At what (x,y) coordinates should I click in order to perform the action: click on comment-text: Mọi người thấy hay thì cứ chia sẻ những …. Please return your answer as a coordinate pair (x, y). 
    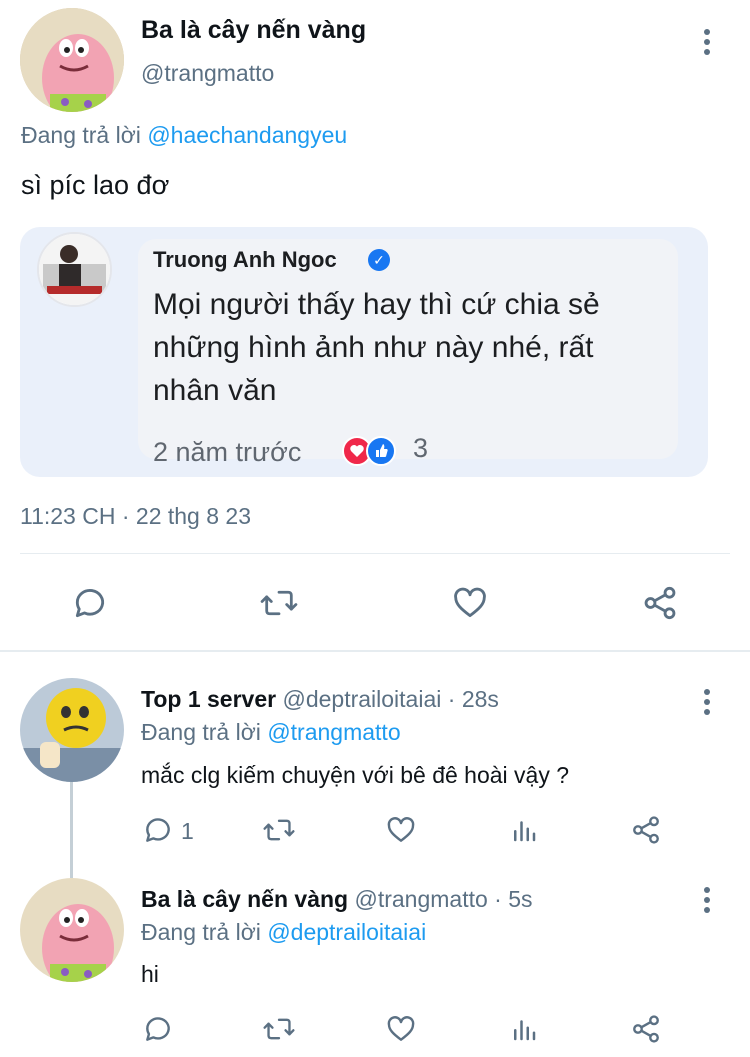
    Looking at the image, I should click on (376, 347).